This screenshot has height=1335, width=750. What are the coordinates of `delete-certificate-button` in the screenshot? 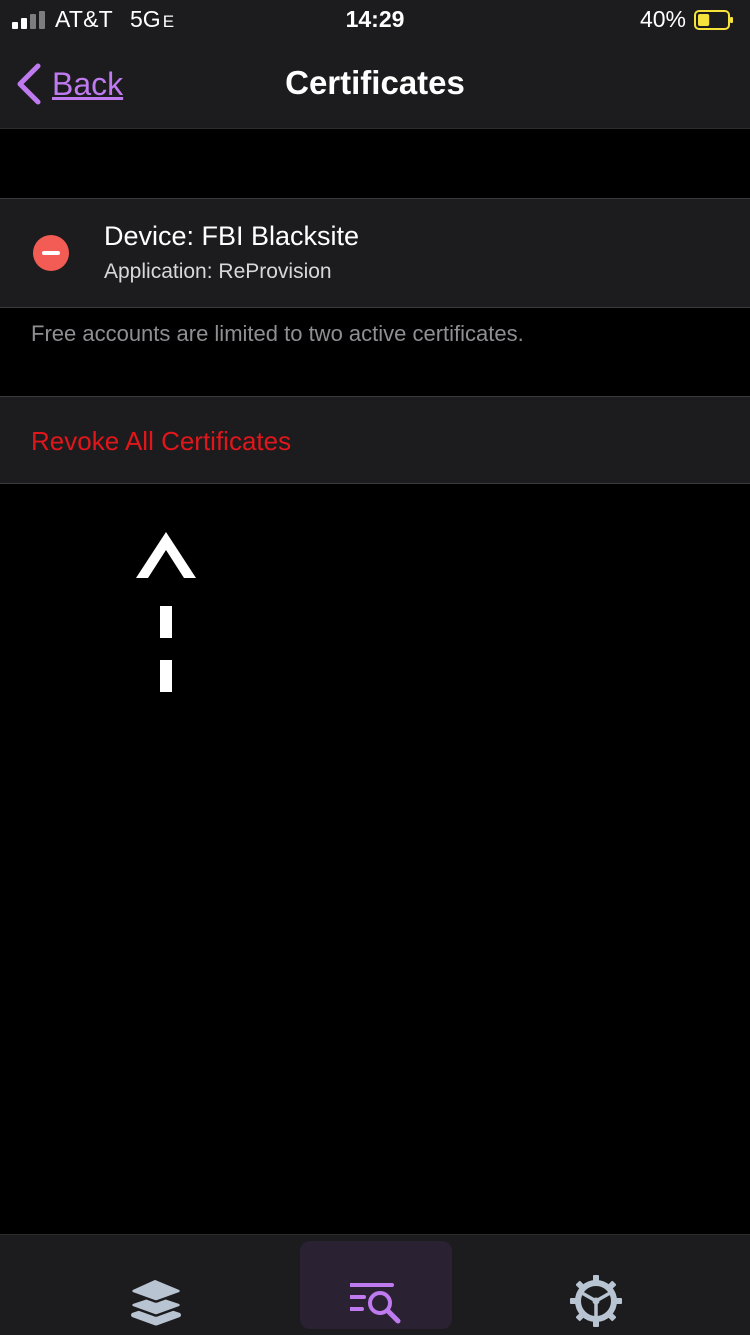 It's located at (51, 253).